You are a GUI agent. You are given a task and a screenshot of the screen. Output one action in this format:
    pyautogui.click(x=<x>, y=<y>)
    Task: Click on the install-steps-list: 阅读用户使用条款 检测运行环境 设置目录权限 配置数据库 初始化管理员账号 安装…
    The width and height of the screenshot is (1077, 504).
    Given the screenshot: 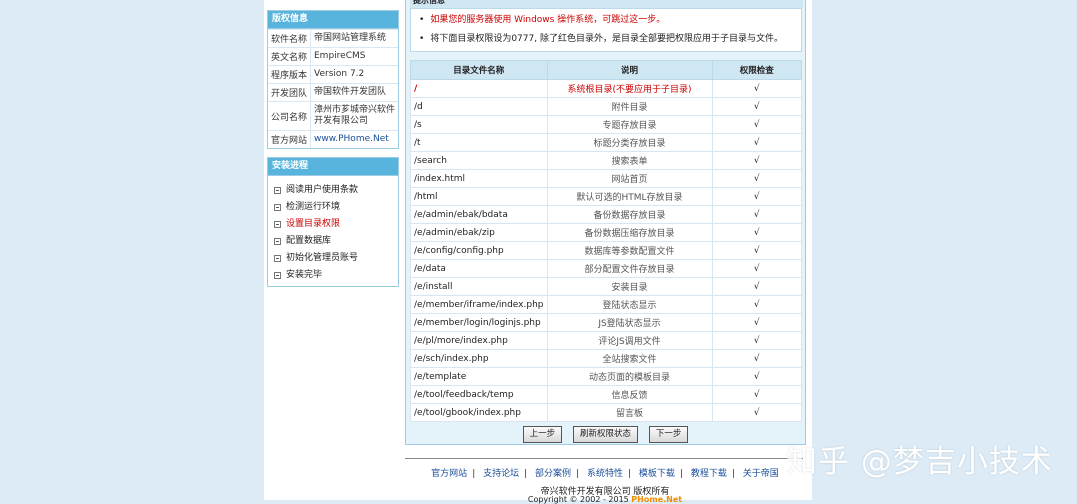 What is the action you would take?
    pyautogui.click(x=333, y=232)
    